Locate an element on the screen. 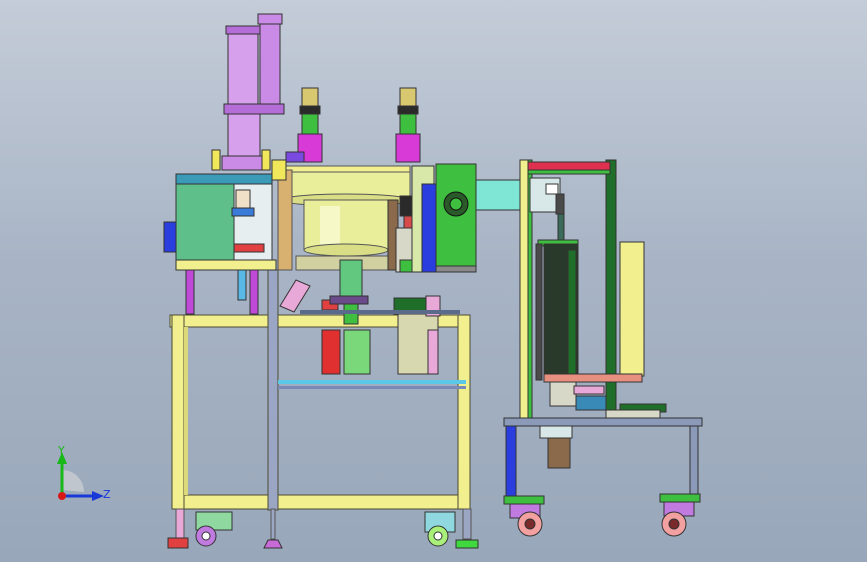 The height and width of the screenshot is (562, 867). z-axis-label: Z is located at coordinates (107, 494).